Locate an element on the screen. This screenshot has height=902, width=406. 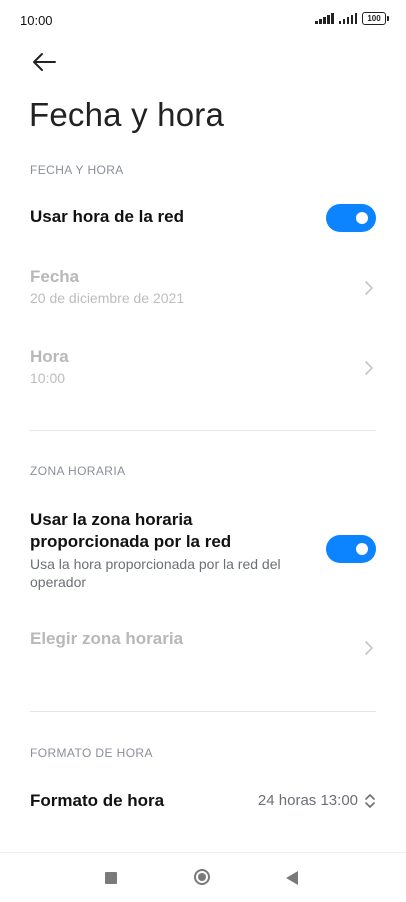
status-icons: 100 is located at coordinates (352, 18).